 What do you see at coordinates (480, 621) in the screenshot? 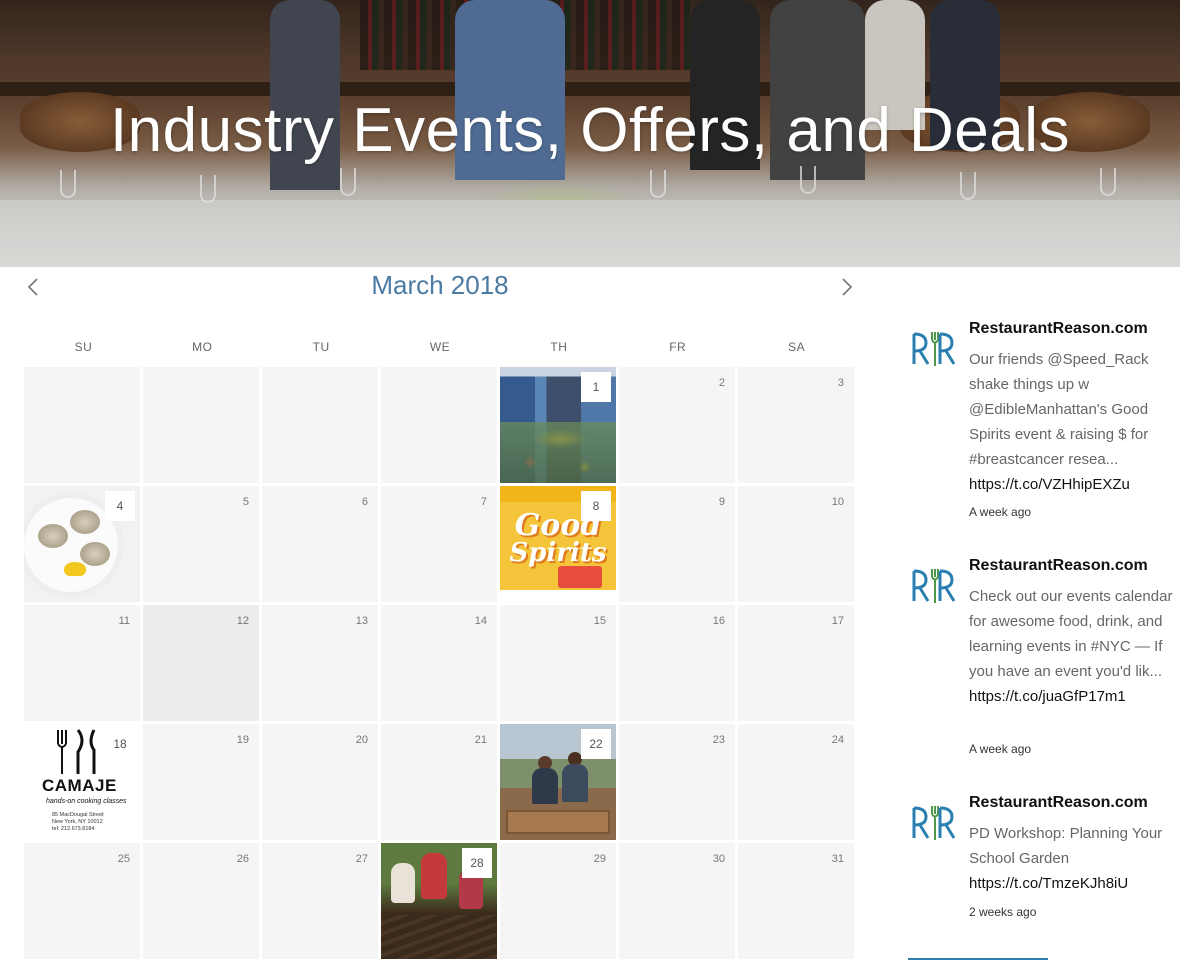
I see `day-number: 14` at bounding box center [480, 621].